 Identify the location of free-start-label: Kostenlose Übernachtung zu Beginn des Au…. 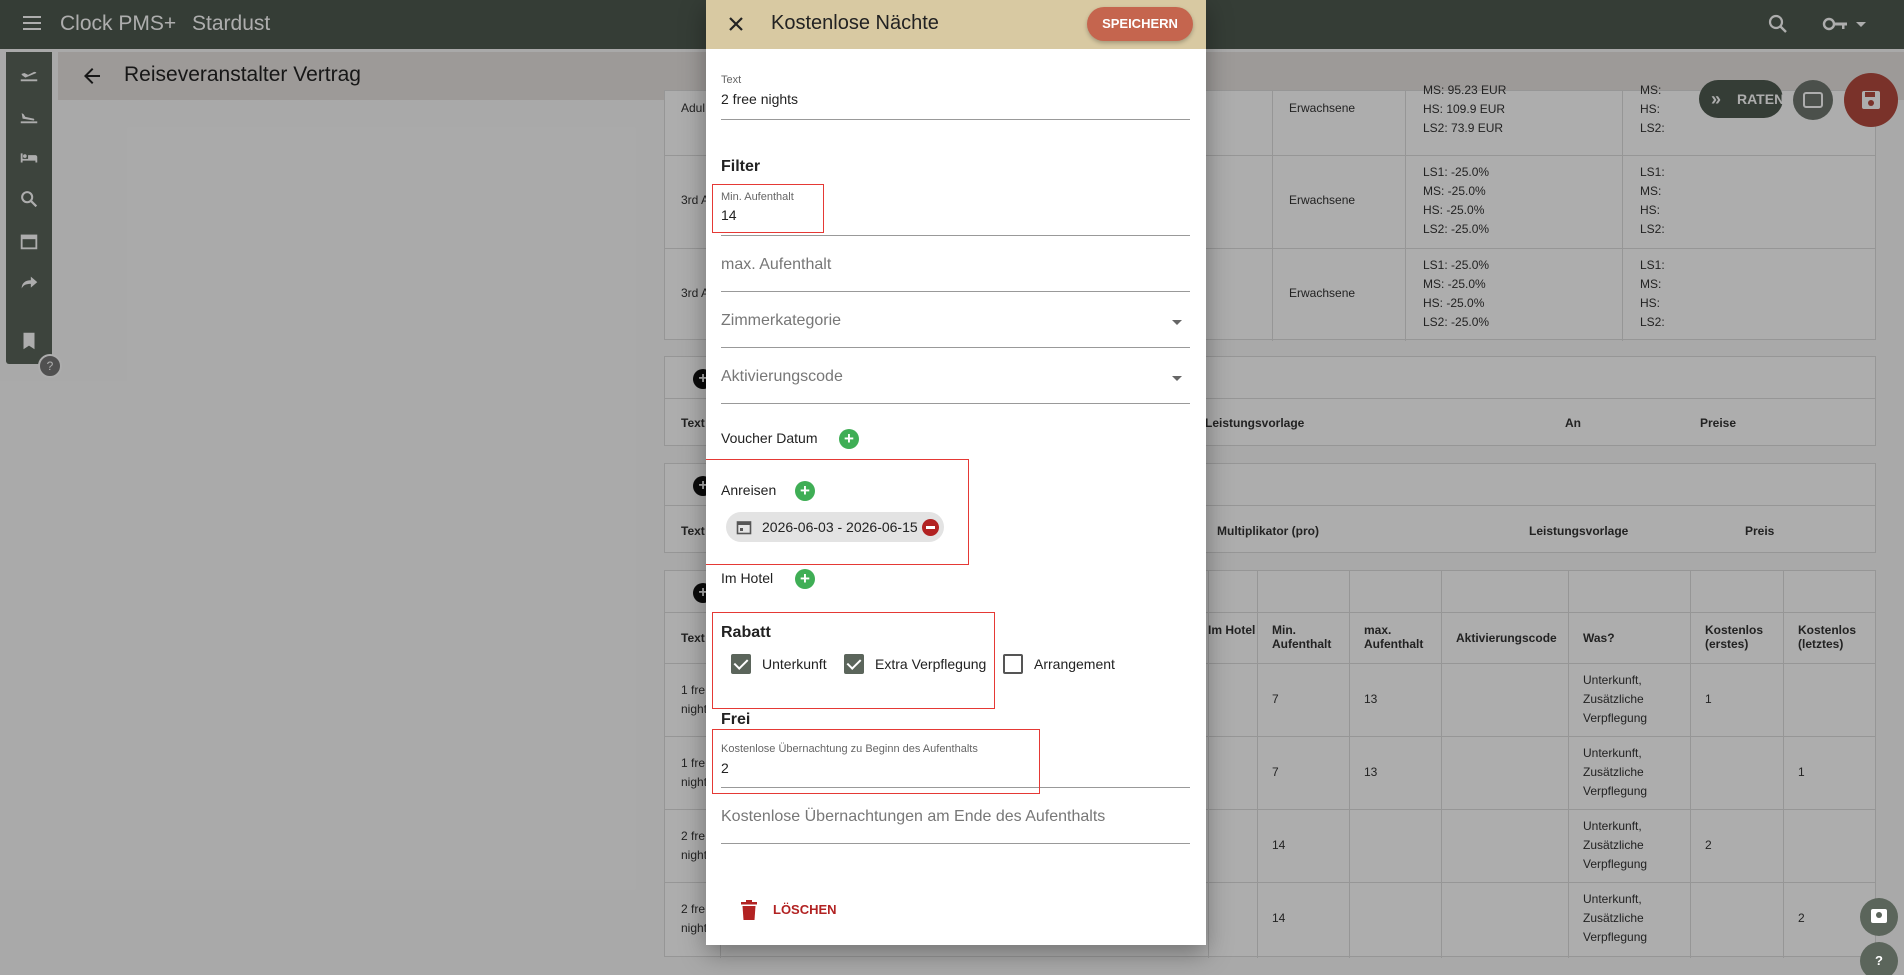
(849, 749).